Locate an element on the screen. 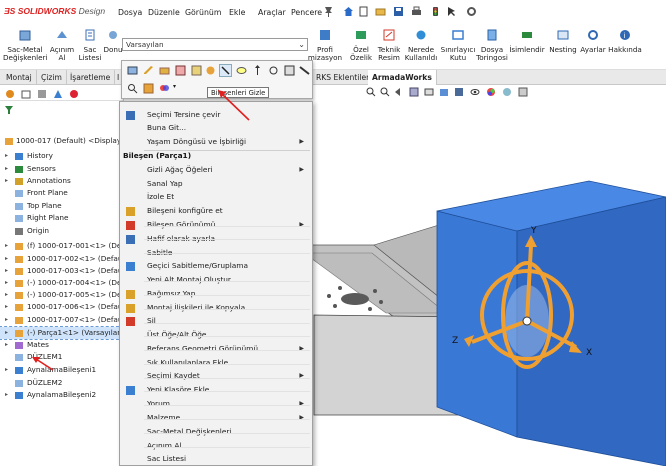  tree-item: ▸ 1000-017-007<1> (Defau is located at coordinates (61, 320).